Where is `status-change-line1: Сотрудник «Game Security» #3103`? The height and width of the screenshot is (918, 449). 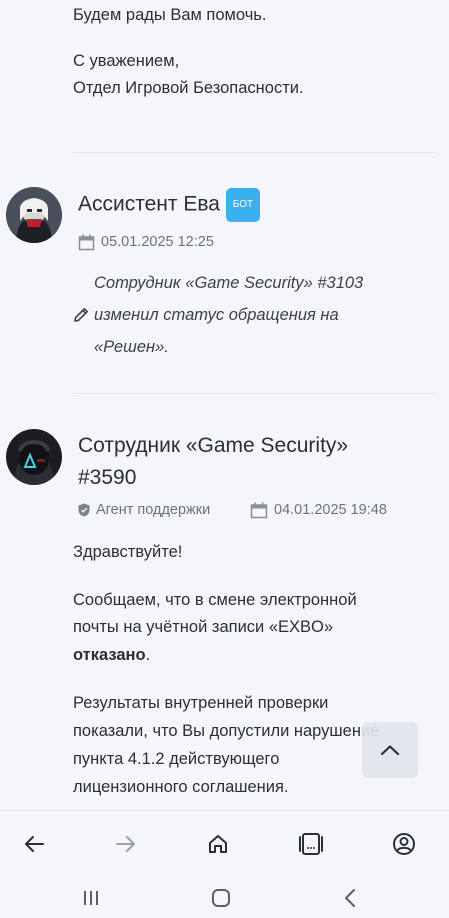 status-change-line1: Сотрудник «Game Security» #3103 is located at coordinates (229, 283).